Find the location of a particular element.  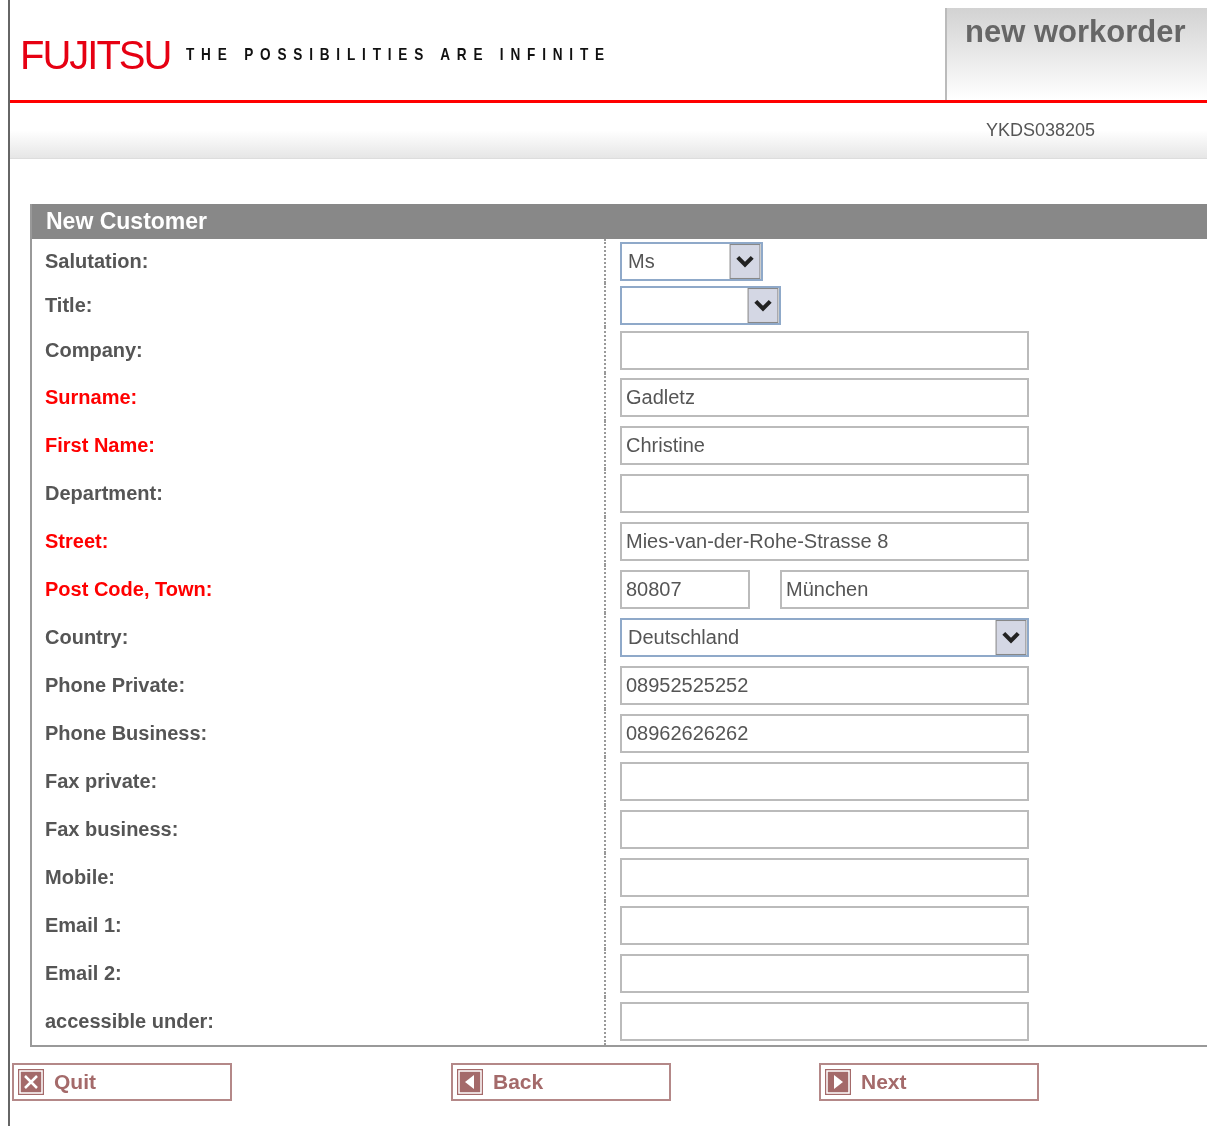

field-label: Company: is located at coordinates (94, 350).